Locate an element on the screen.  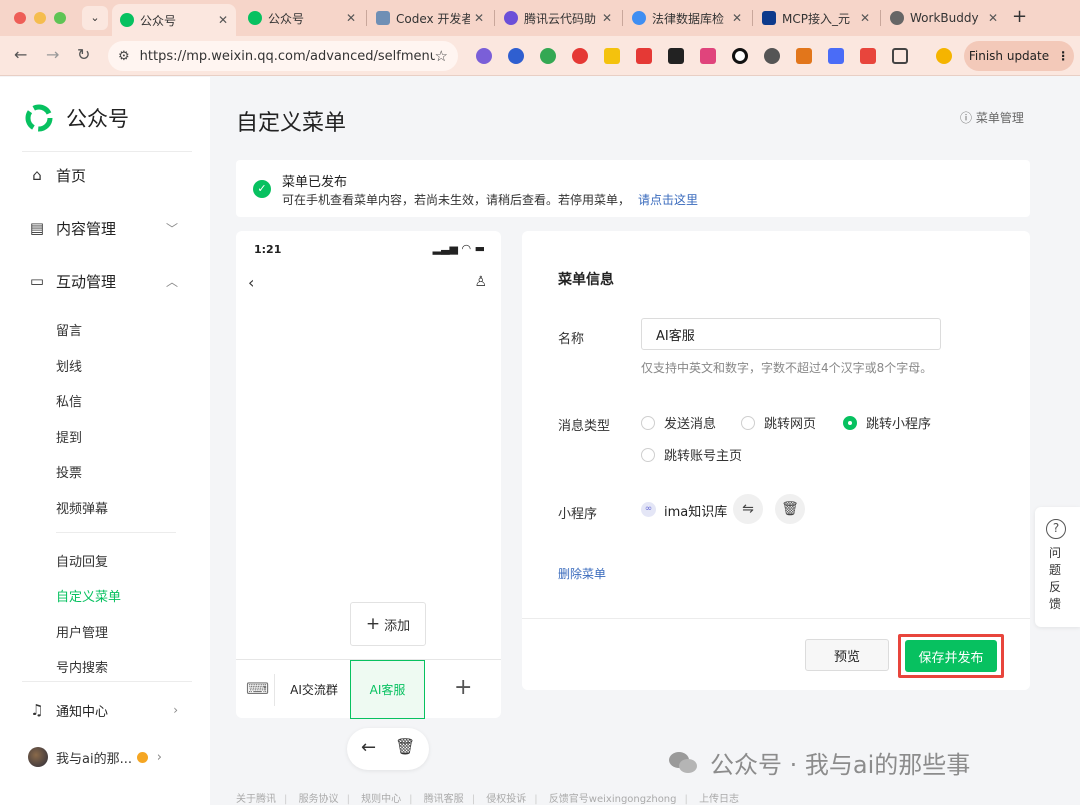
swap-miniprogram-icon: ⇋ is located at coordinates (748, 509).